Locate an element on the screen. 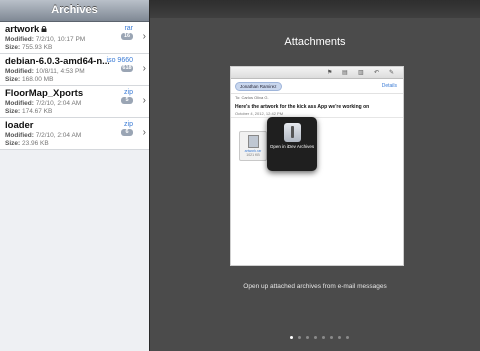  archive-type: rar is located at coordinates (128, 28).